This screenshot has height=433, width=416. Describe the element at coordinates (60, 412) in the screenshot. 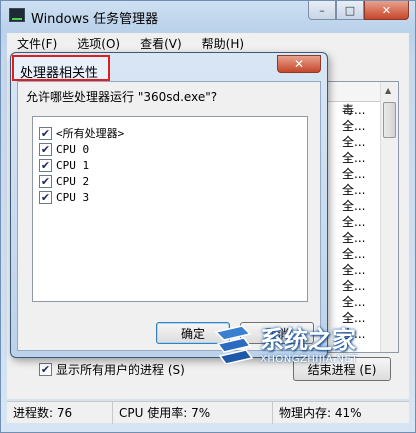

I see `status-process-count: 进程数: 76` at that location.